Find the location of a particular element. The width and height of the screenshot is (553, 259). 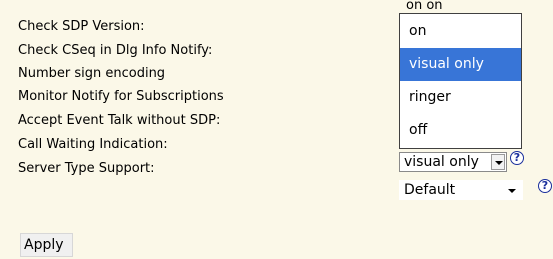

call-waiting-help-icon: ? is located at coordinates (517, 158).